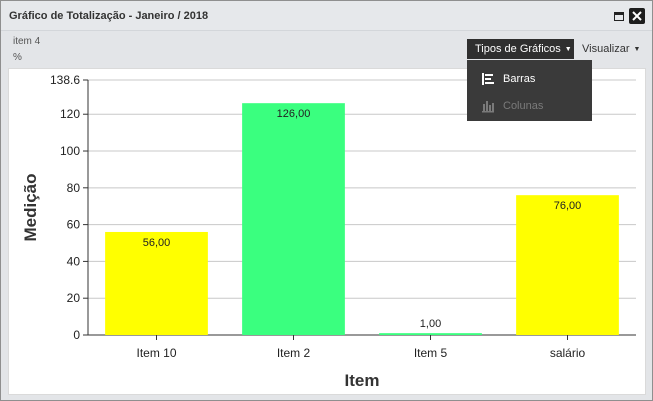 The image size is (653, 401). What do you see at coordinates (488, 107) in the screenshot?
I see `columns-icon` at bounding box center [488, 107].